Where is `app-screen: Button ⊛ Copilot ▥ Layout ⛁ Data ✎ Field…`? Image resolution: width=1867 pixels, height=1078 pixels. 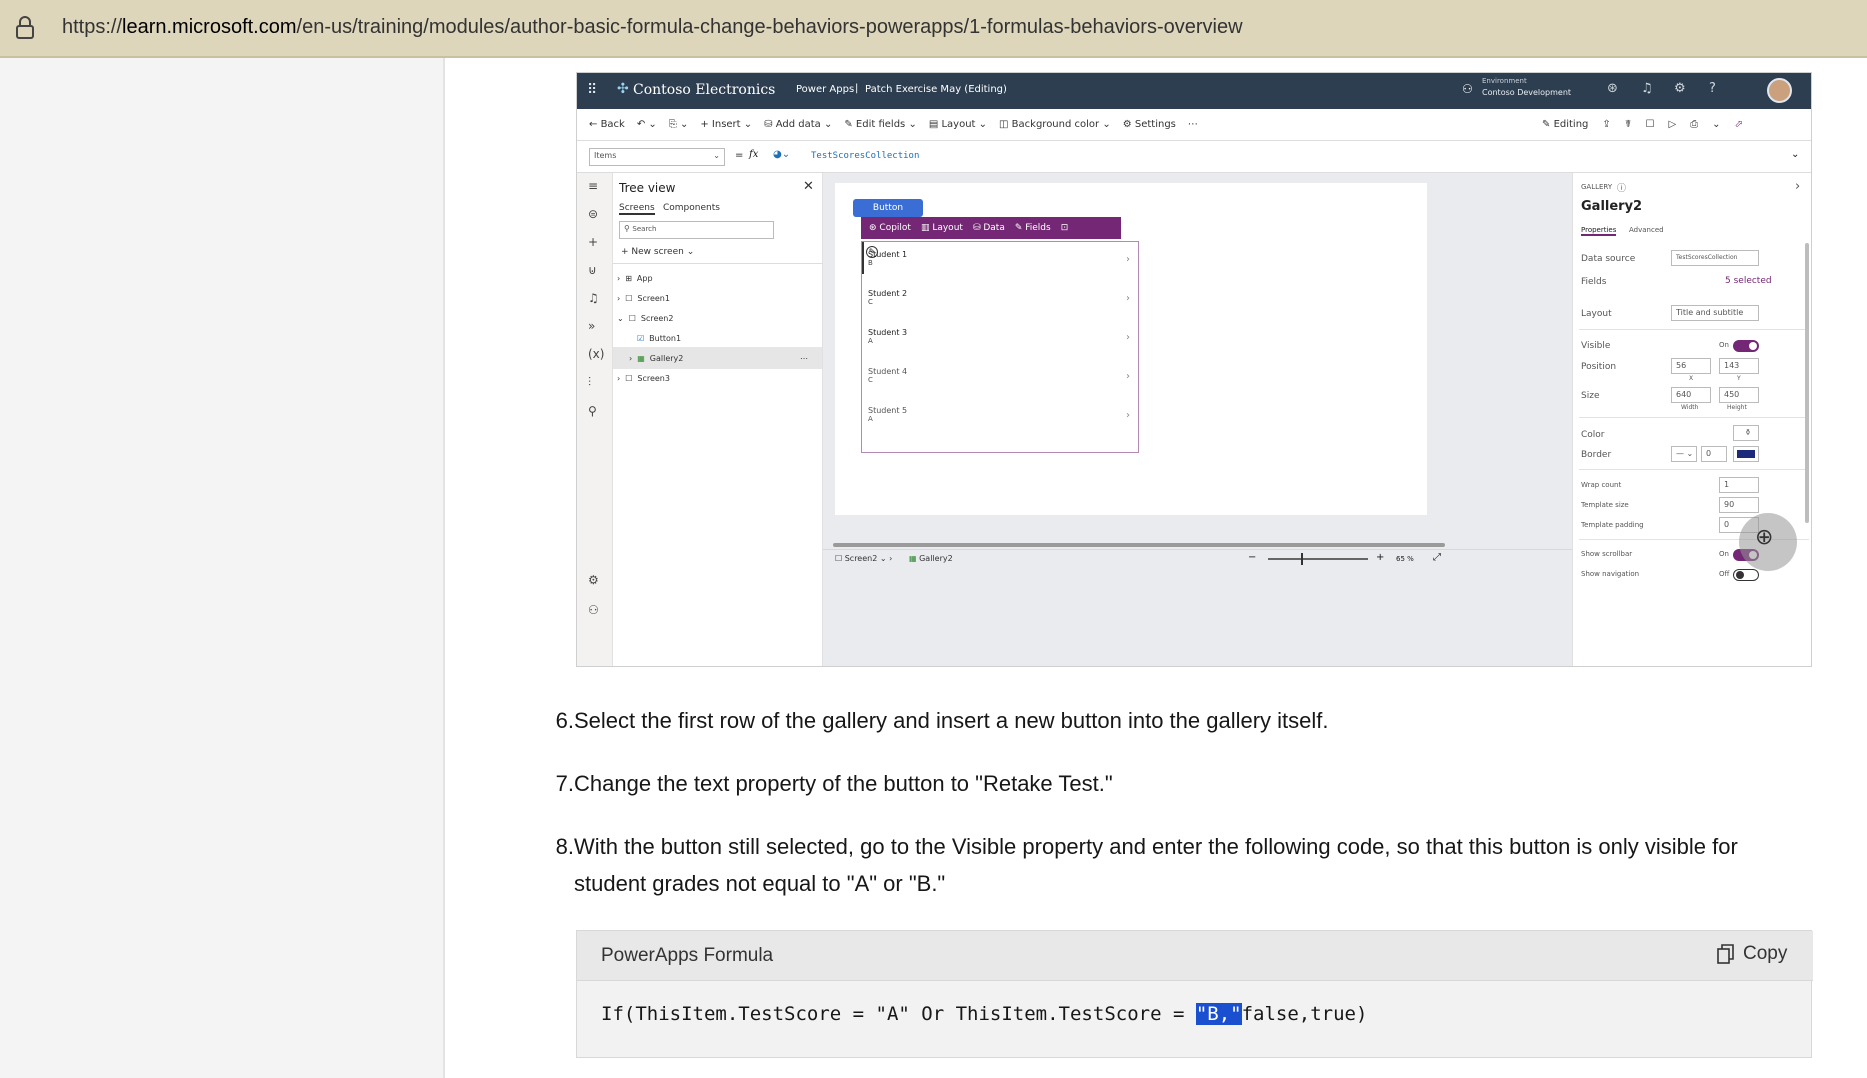 app-screen: Button ⊛ Copilot ▥ Layout ⛁ Data ✎ Field… is located at coordinates (1131, 349).